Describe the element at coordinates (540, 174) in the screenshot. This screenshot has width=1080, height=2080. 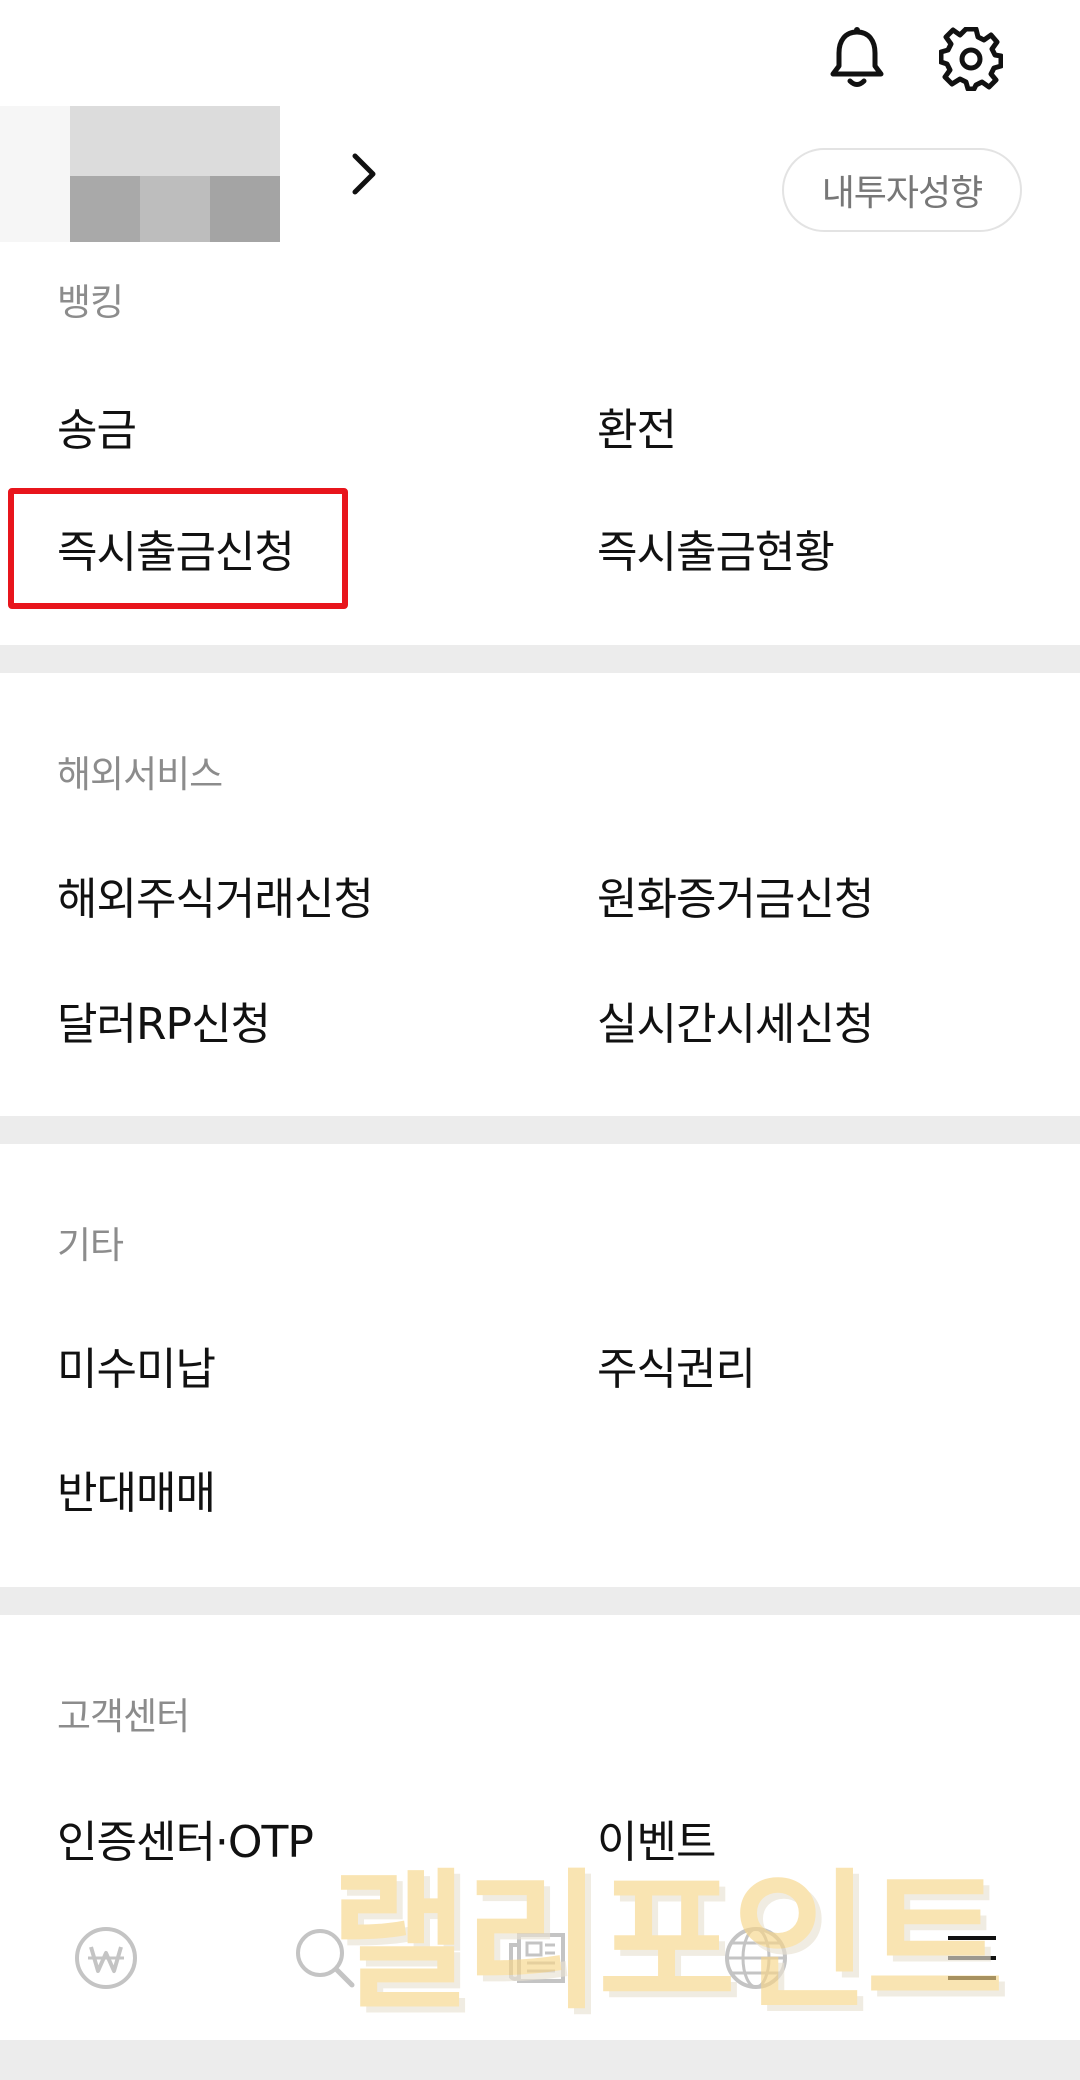
I see `profile-row: 내투자성향` at that location.